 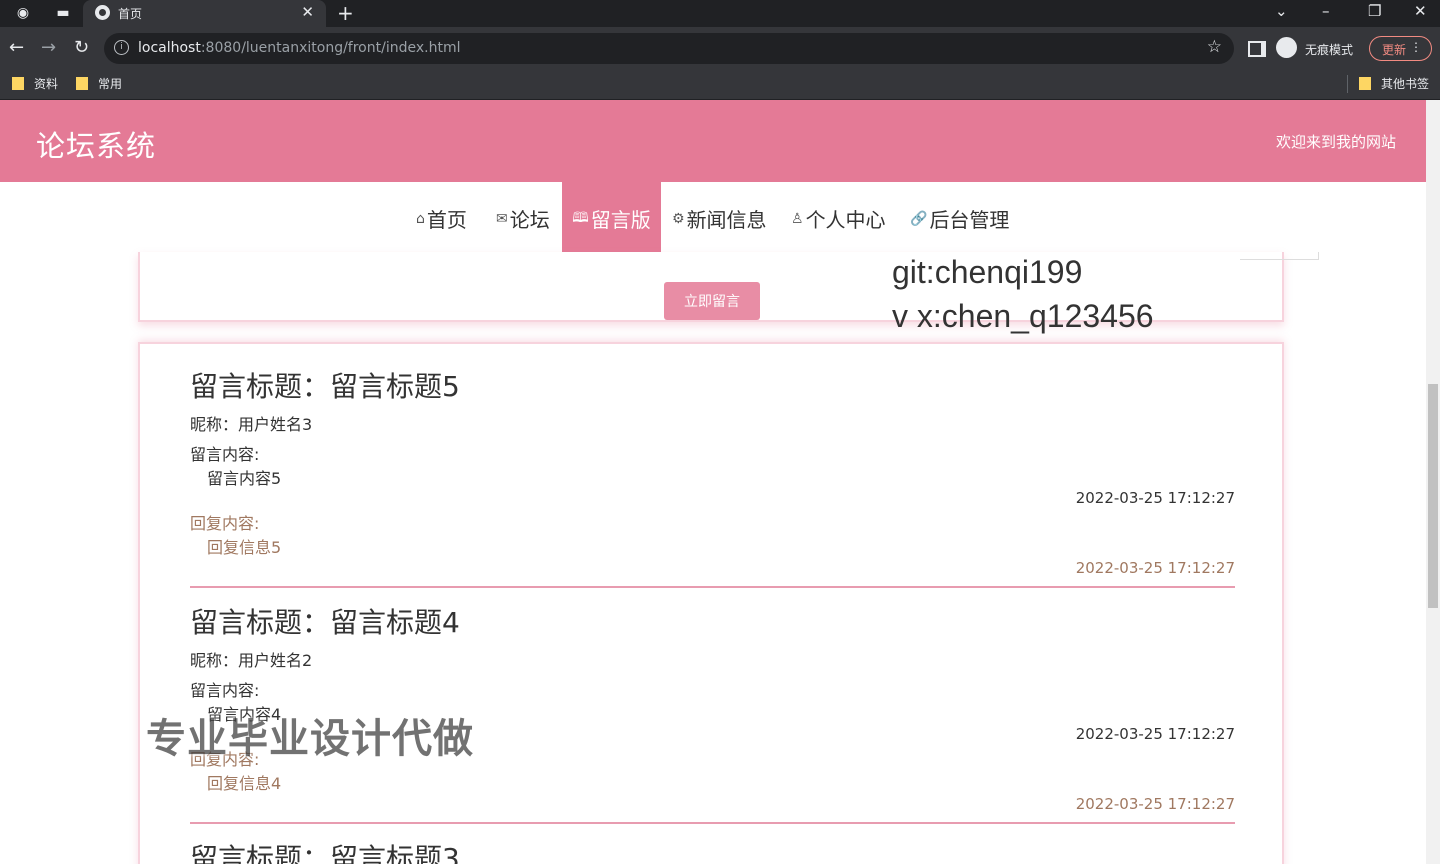 I want to click on url-host: localhost, so click(x=169, y=48).